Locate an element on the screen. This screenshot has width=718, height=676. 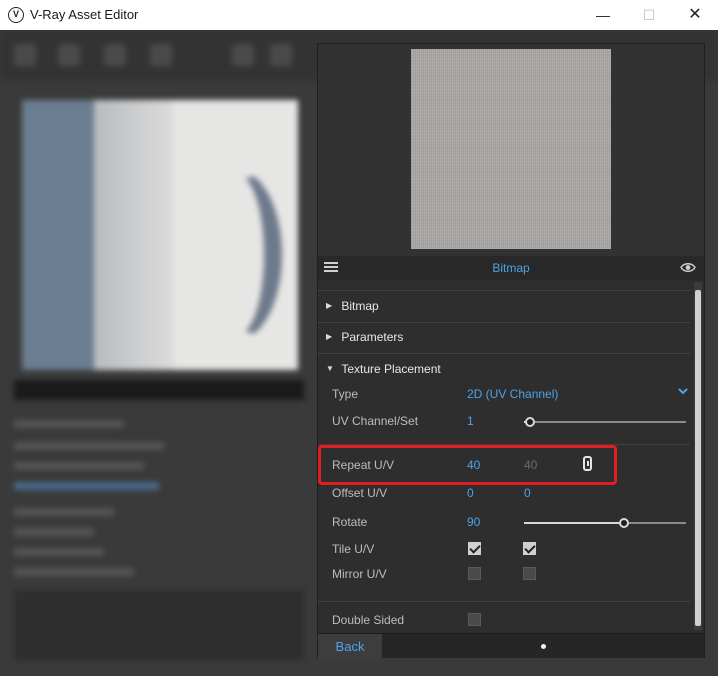
rotate-input: 90 is located at coordinates (473, 522).